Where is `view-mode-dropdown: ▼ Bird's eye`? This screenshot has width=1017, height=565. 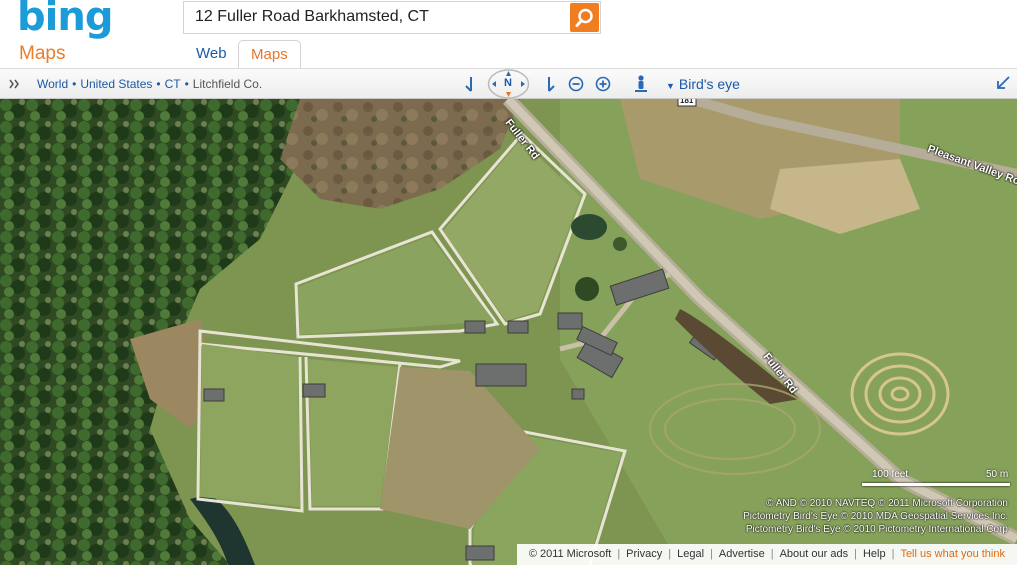
view-mode-dropdown: ▼ Bird's eye is located at coordinates (703, 84).